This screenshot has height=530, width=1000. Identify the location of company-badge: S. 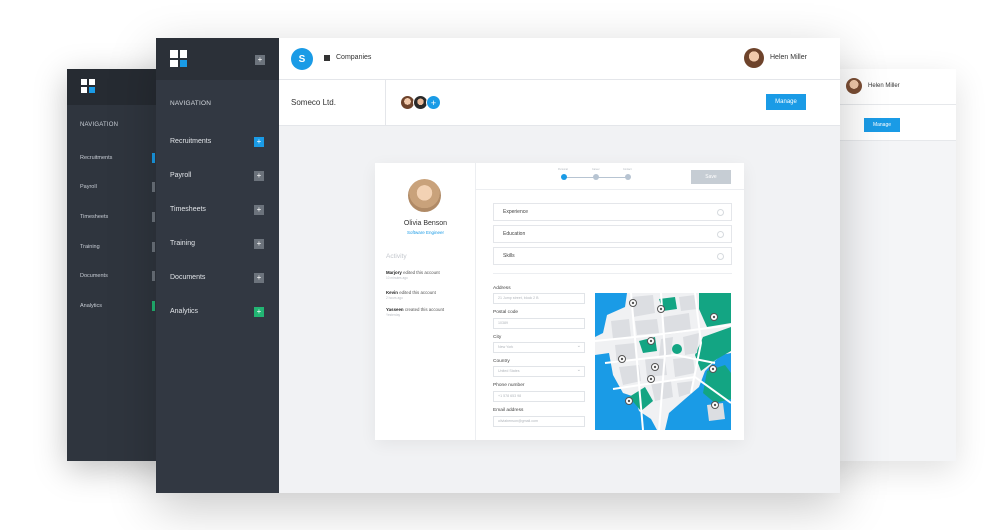
(302, 59).